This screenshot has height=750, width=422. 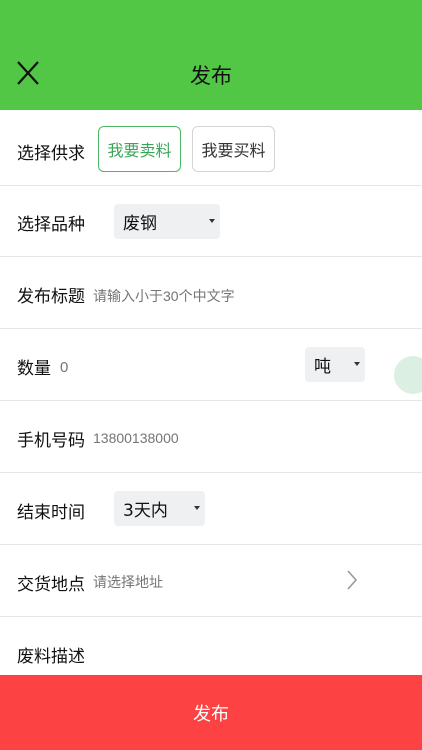 What do you see at coordinates (352, 580) in the screenshot?
I see `chevron-right-icon` at bounding box center [352, 580].